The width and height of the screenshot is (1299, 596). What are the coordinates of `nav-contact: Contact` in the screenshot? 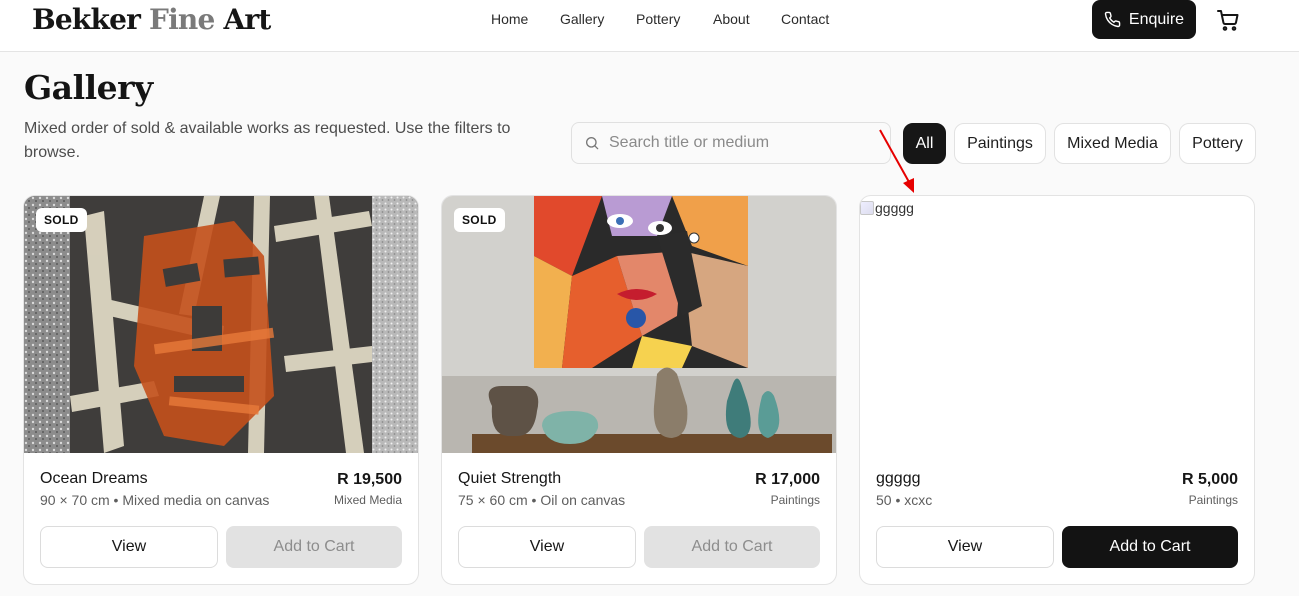 It's located at (805, 19).